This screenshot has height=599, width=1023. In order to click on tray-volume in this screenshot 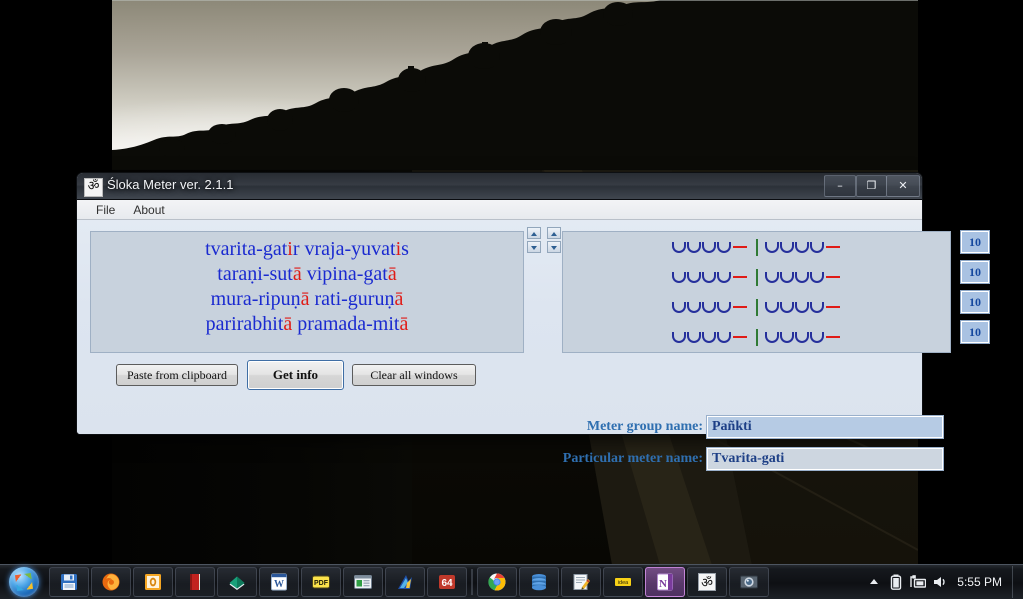, I will do `click(940, 582)`.